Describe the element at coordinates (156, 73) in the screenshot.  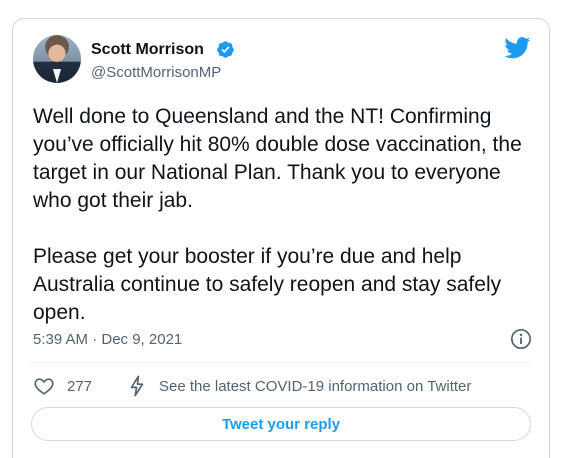
I see `author-handle: @ScottMorrisonMP` at that location.